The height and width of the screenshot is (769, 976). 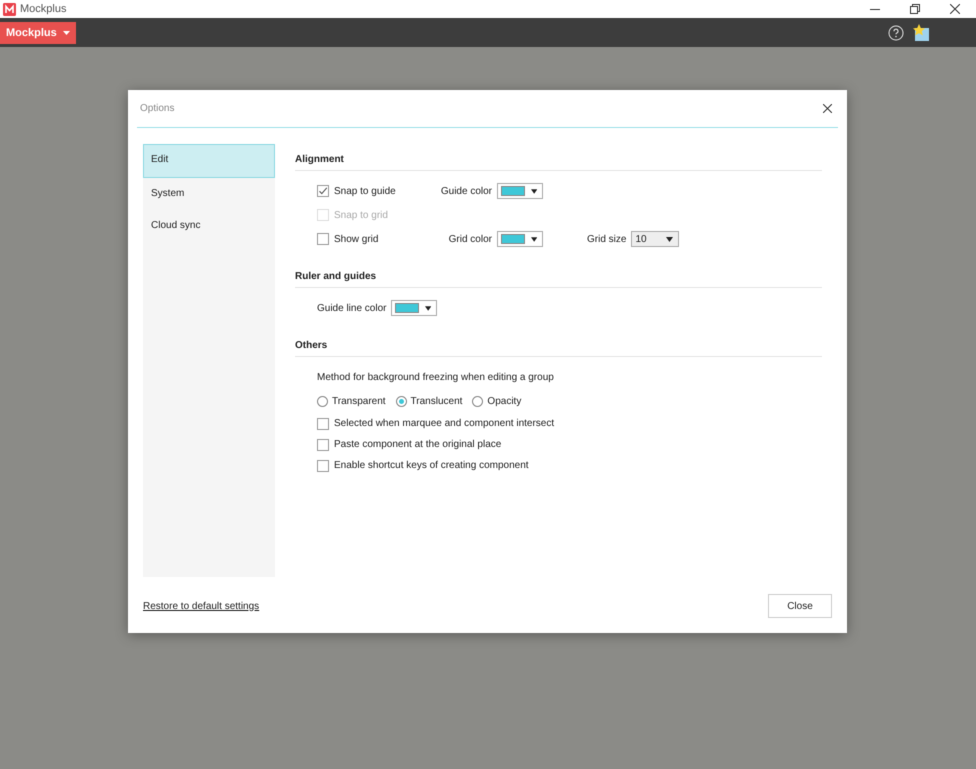 I want to click on help-icon, so click(x=896, y=32).